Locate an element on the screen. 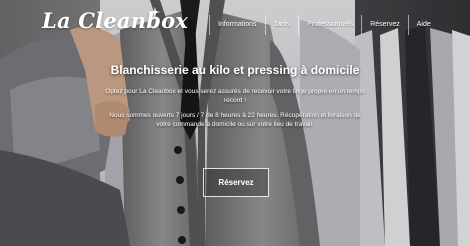 The height and width of the screenshot is (246, 470). brand-logo: La Cleanbox is located at coordinates (115, 20).